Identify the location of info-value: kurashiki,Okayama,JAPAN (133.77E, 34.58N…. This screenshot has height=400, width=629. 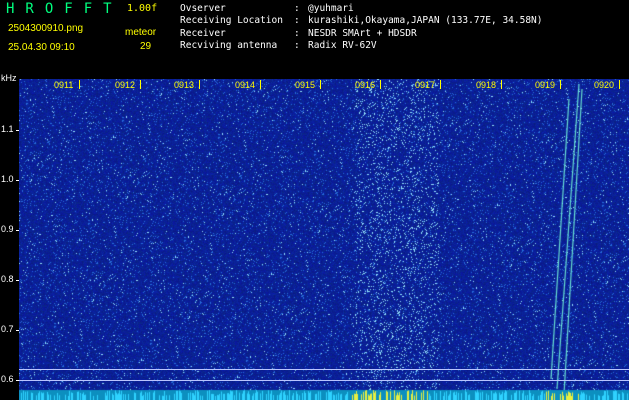
(425, 21).